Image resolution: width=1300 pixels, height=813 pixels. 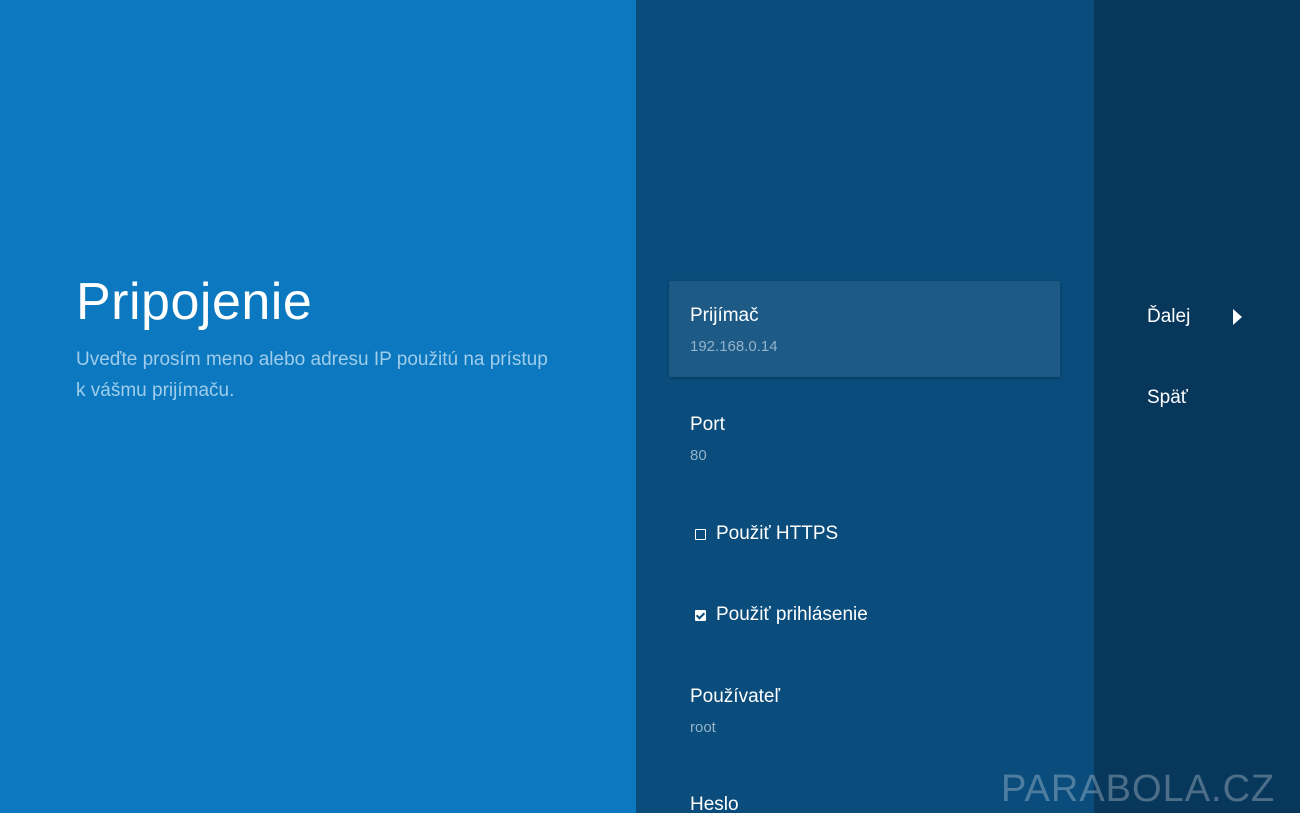 I want to click on use-login-setting: Použiť prihlásenie, so click(x=864, y=619).